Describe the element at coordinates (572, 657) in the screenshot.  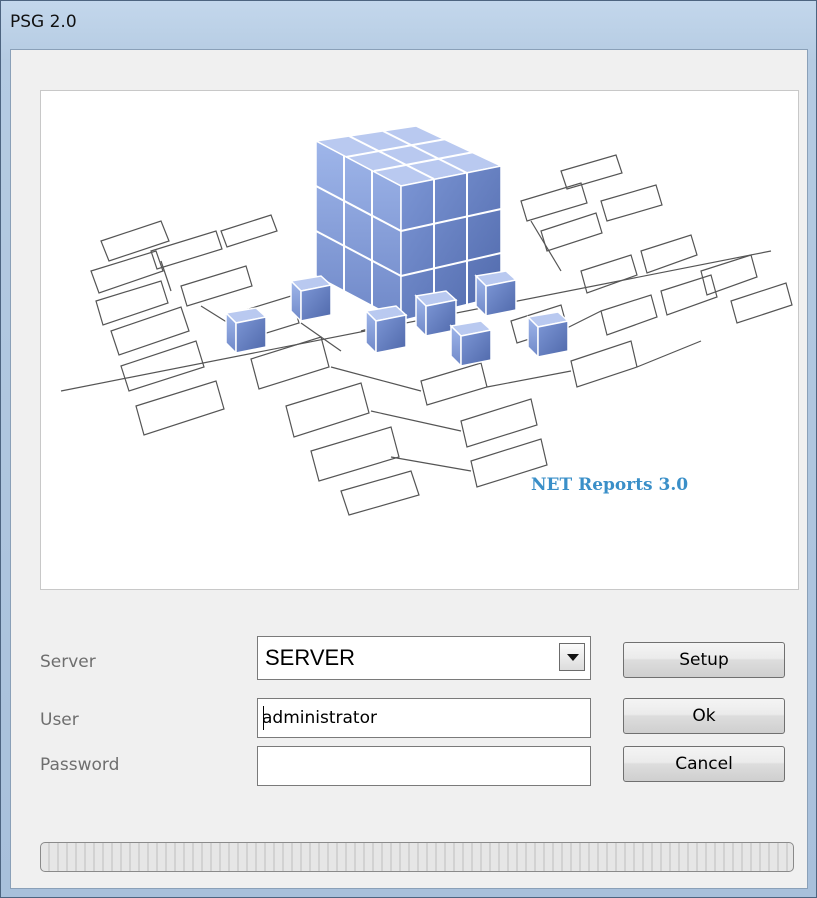
I see `dropdown-arrow-icon` at that location.